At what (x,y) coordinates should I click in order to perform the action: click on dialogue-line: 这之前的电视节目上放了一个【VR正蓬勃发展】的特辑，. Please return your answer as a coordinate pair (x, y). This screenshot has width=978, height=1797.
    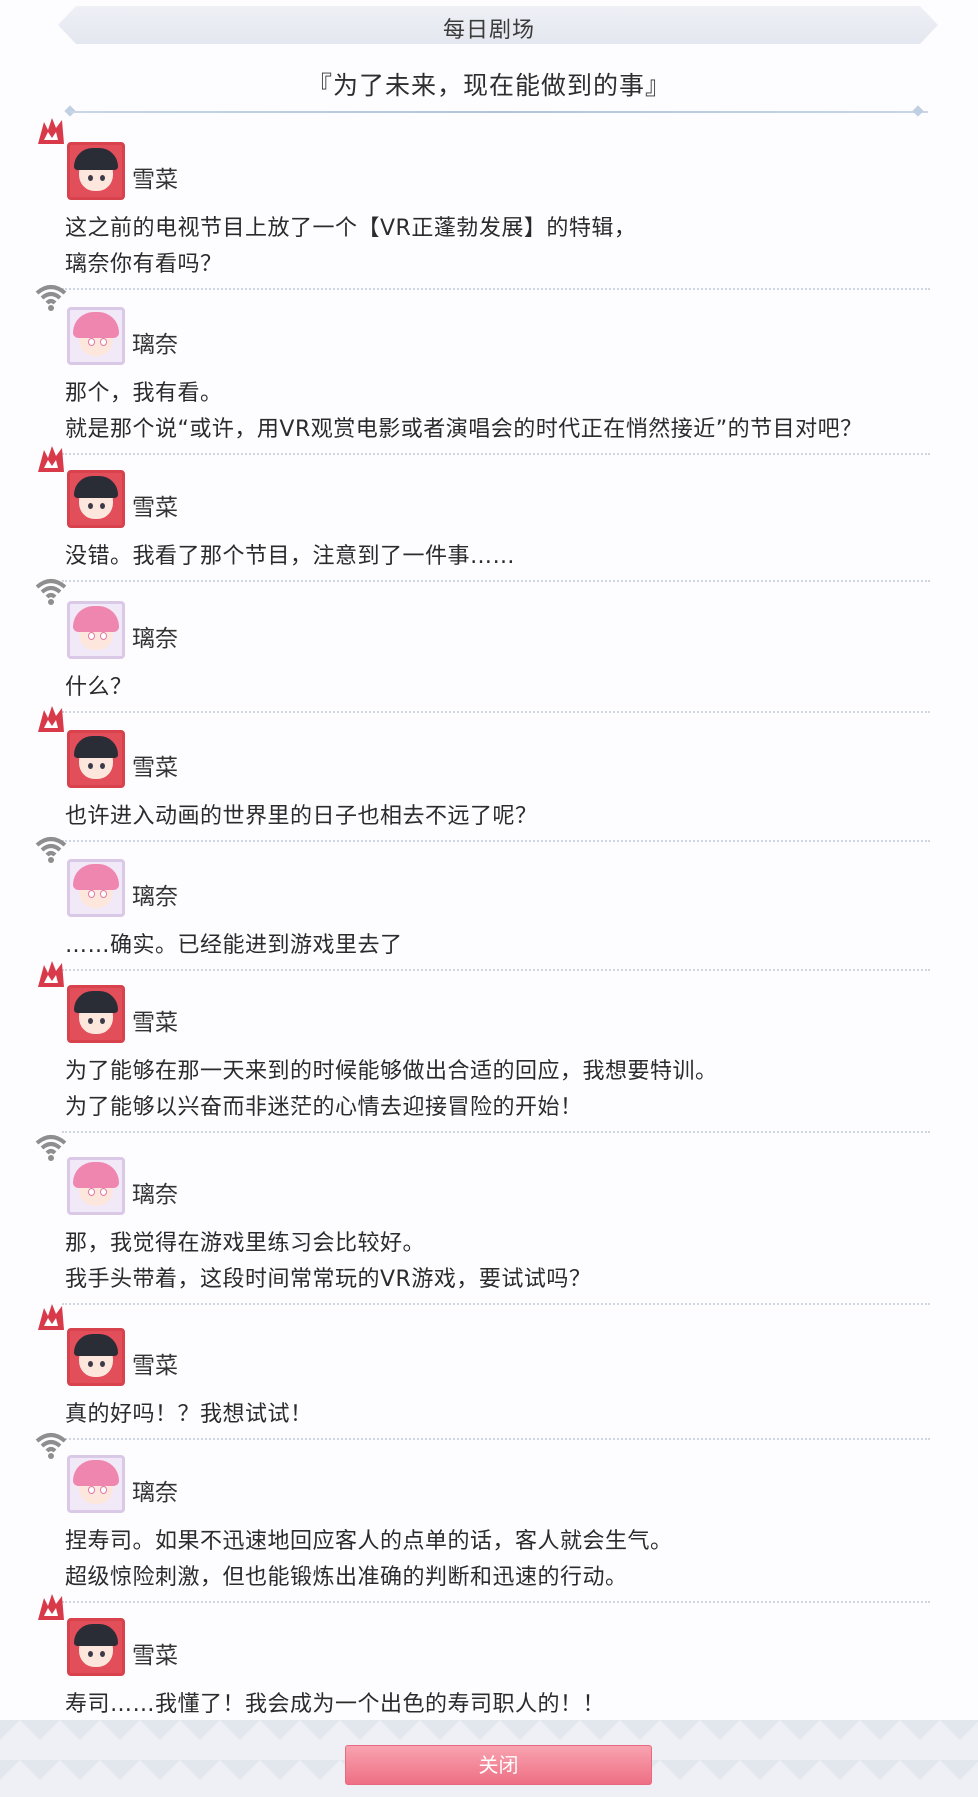
    Looking at the image, I should click on (351, 228).